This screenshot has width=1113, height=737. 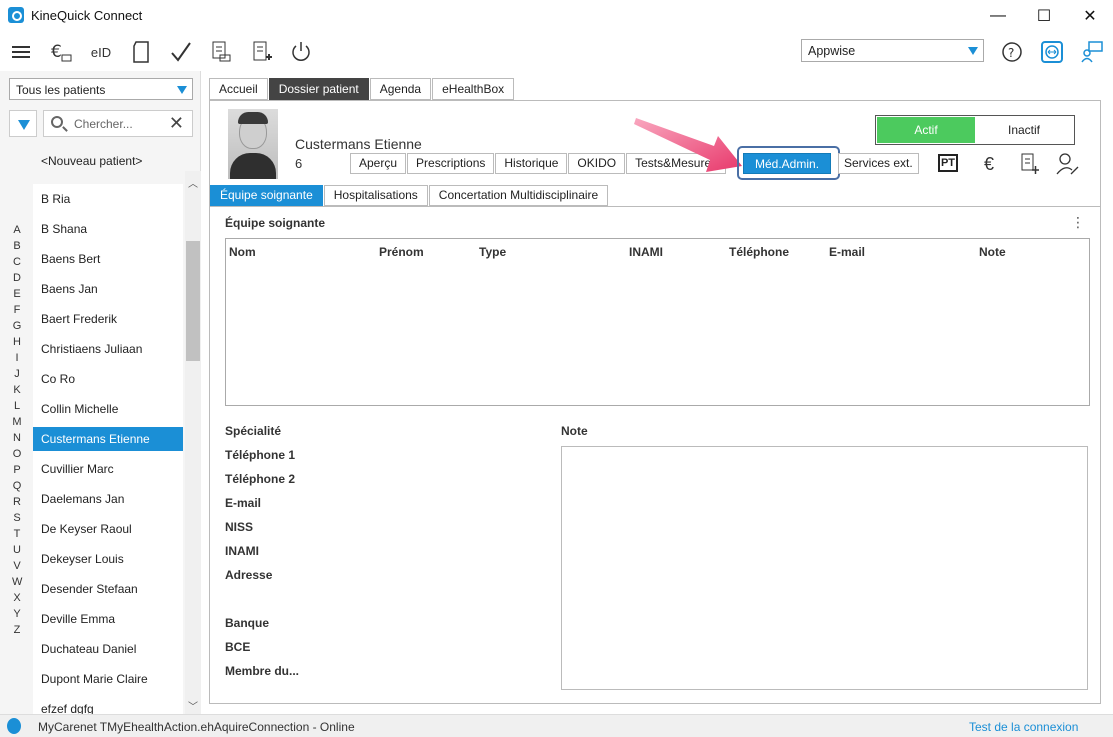 I want to click on menu-icon, so click(x=21, y=52).